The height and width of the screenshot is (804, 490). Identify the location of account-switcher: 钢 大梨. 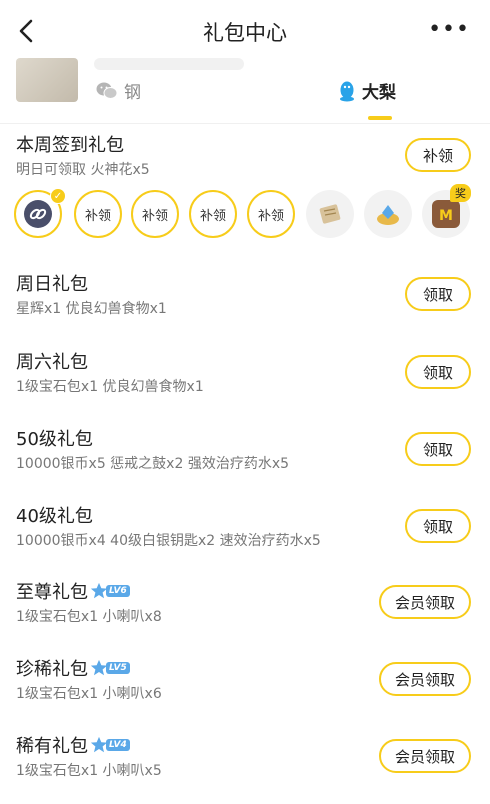
(245, 91).